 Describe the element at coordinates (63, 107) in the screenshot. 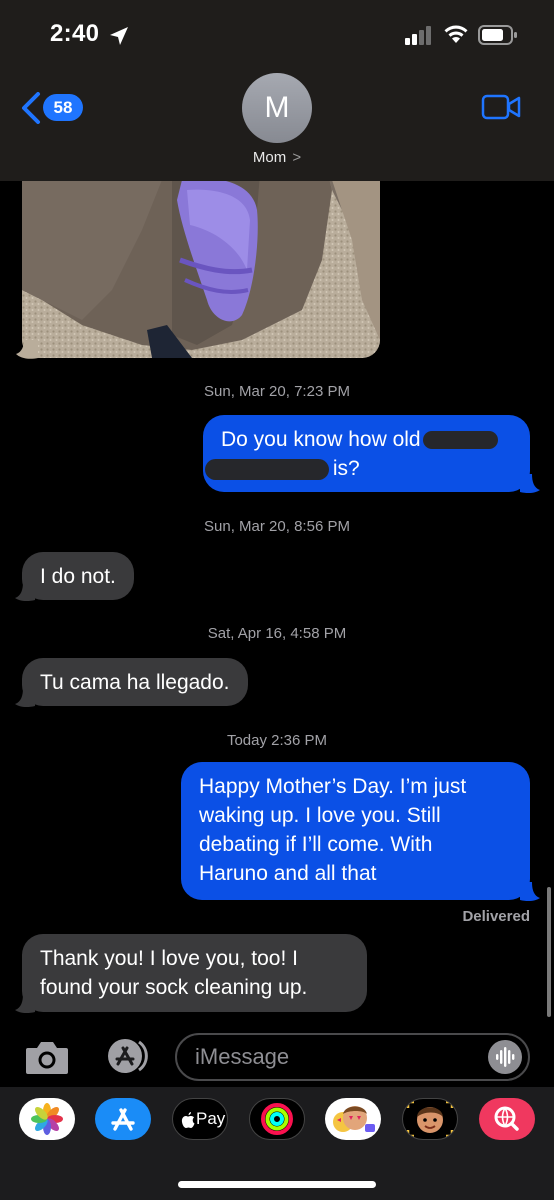

I see `unread-count-badge: 58` at that location.